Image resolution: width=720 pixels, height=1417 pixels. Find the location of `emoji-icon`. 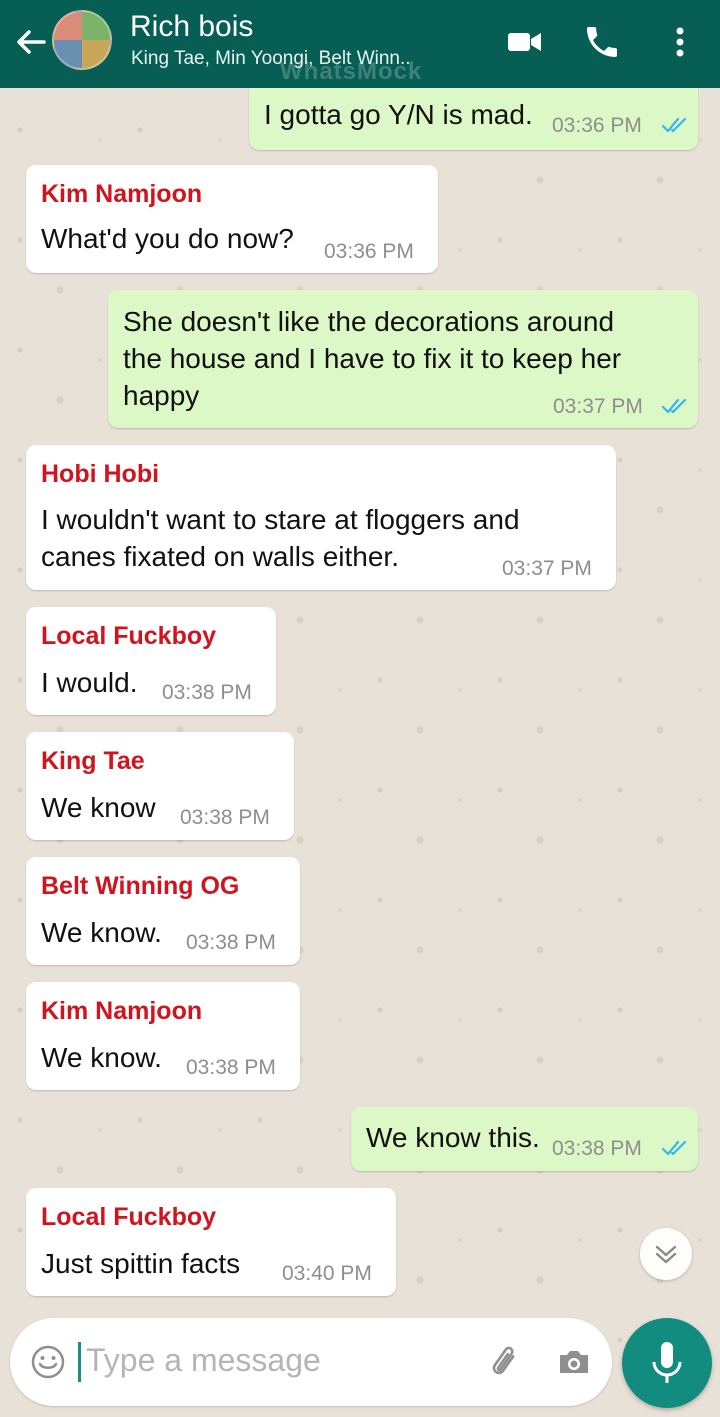

emoji-icon is located at coordinates (48, 1362).